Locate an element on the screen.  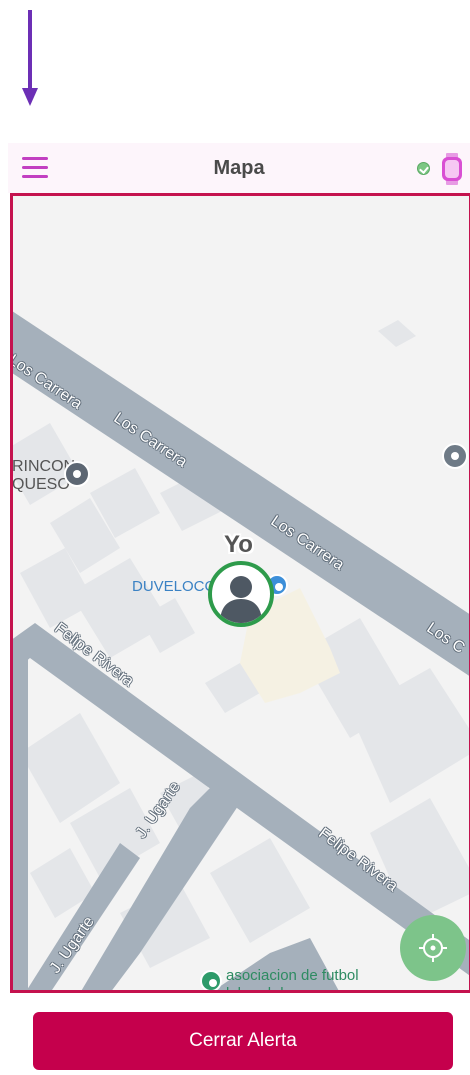
down-arrow-icon is located at coordinates (30, 58).